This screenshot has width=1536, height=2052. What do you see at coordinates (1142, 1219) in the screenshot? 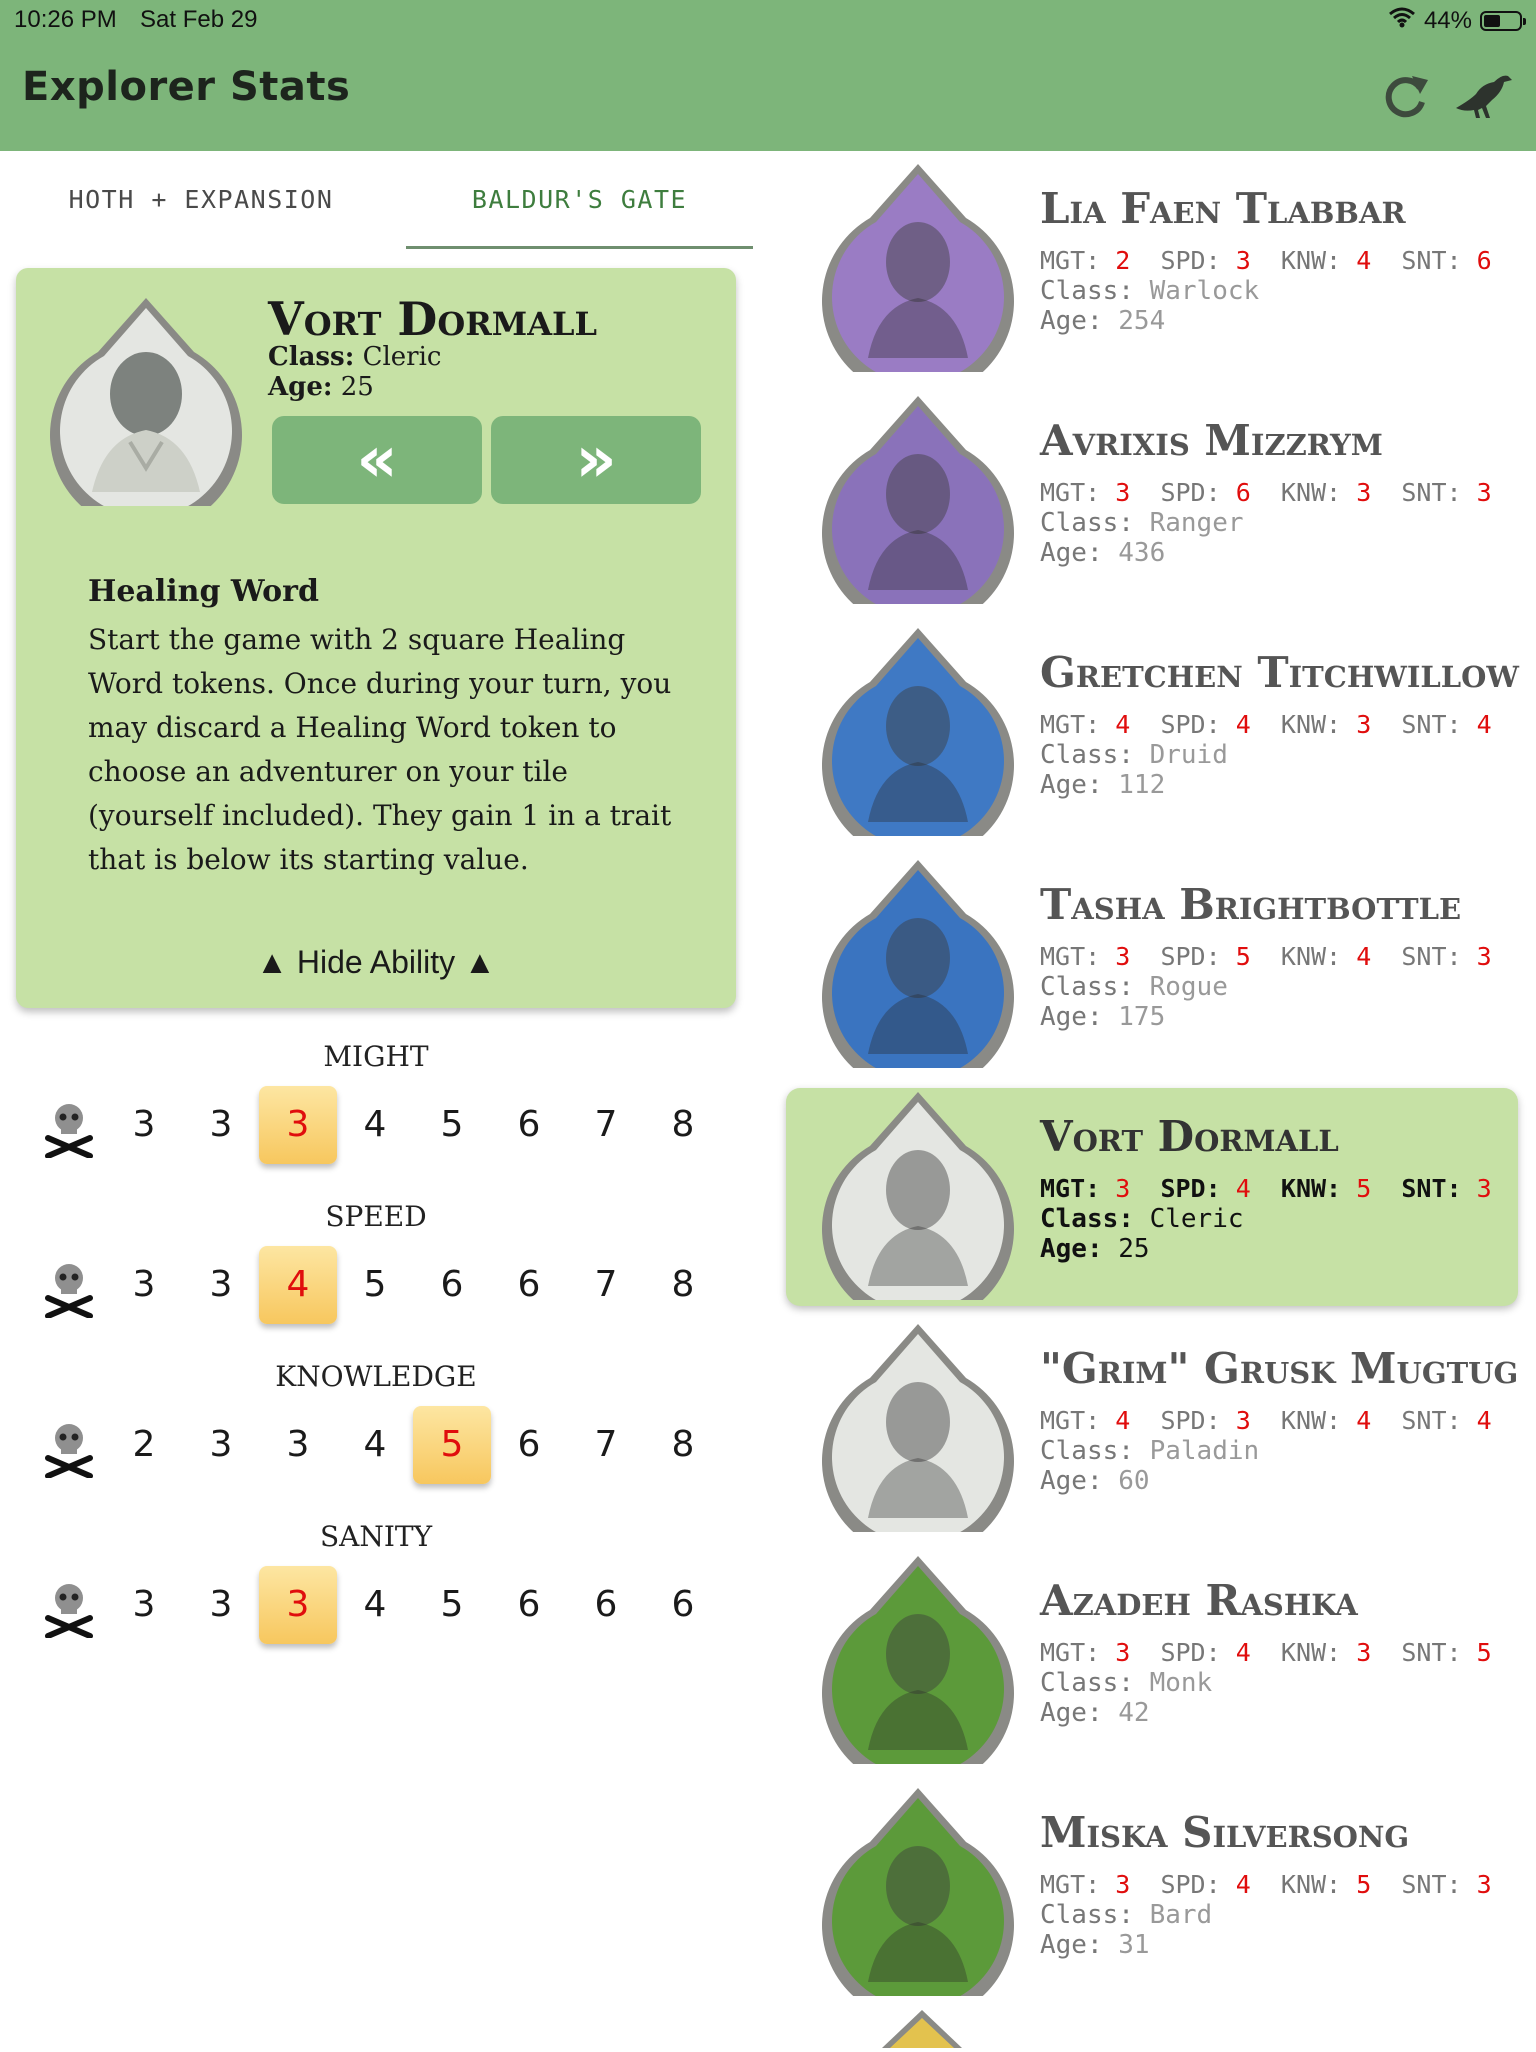
I see `explorer-class: Class: Cleric` at bounding box center [1142, 1219].